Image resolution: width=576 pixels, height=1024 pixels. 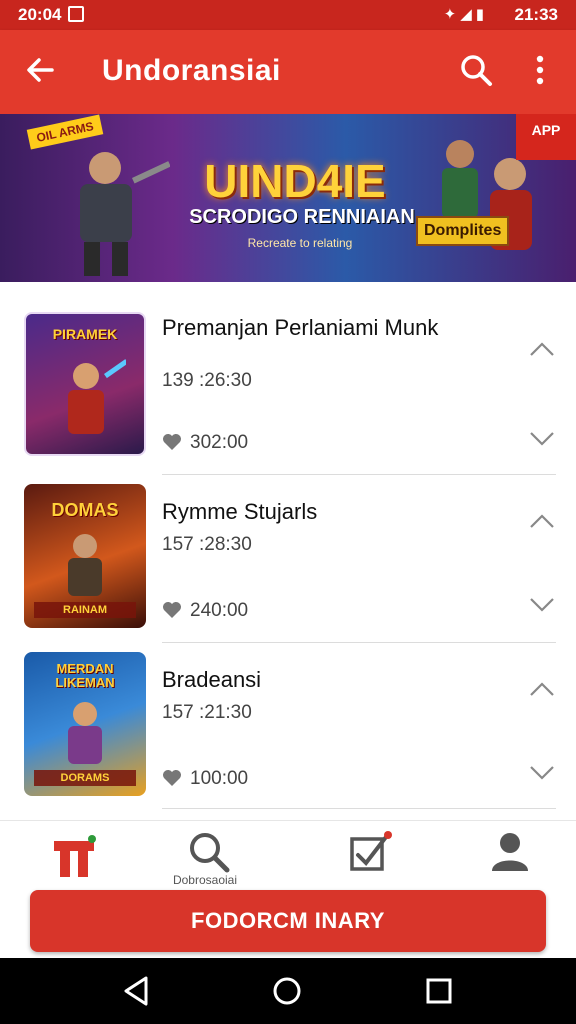 I want to click on home-icon, so click(x=75, y=856).